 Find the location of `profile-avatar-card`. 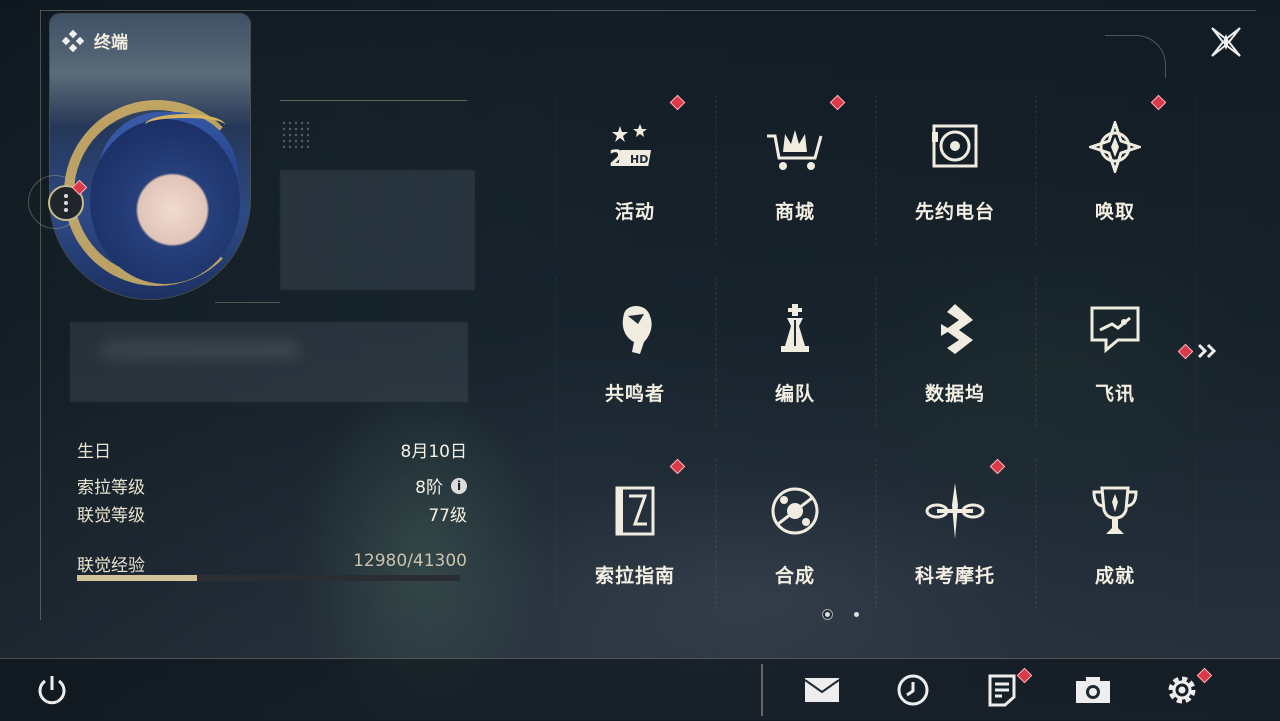

profile-avatar-card is located at coordinates (150, 156).